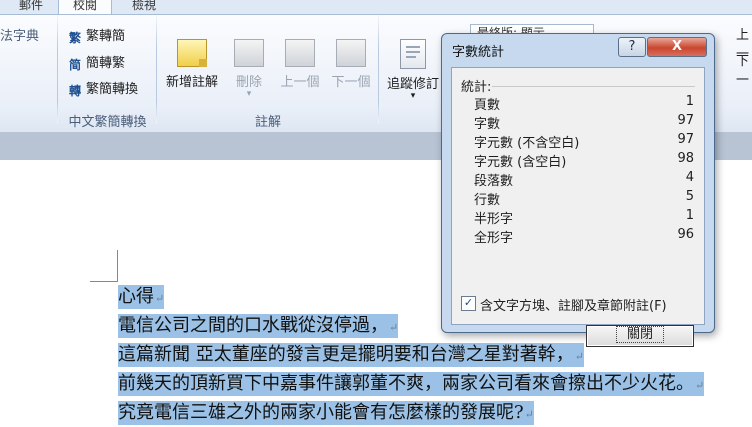  Describe the element at coordinates (584, 141) in the screenshot. I see `stat-row-chars-no-spaces: 字元數 (不含空白) 97` at that location.